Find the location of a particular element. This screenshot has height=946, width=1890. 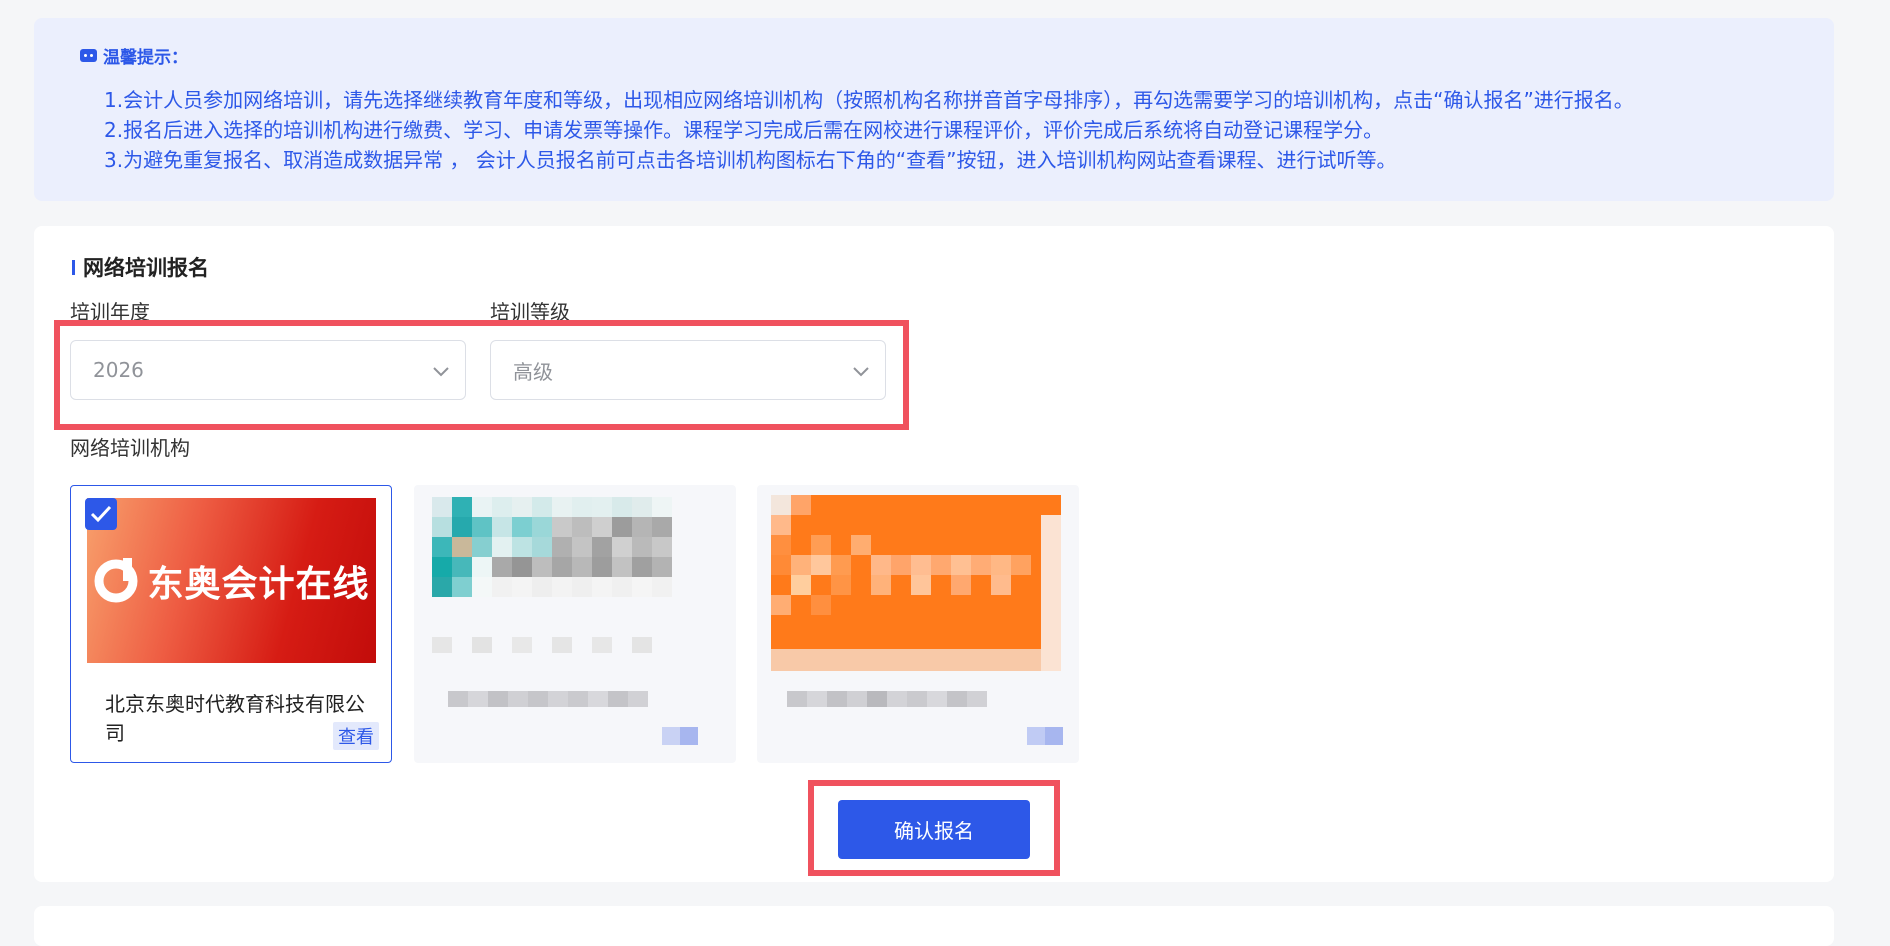

section-header: 网络培训报名 is located at coordinates (140, 267).